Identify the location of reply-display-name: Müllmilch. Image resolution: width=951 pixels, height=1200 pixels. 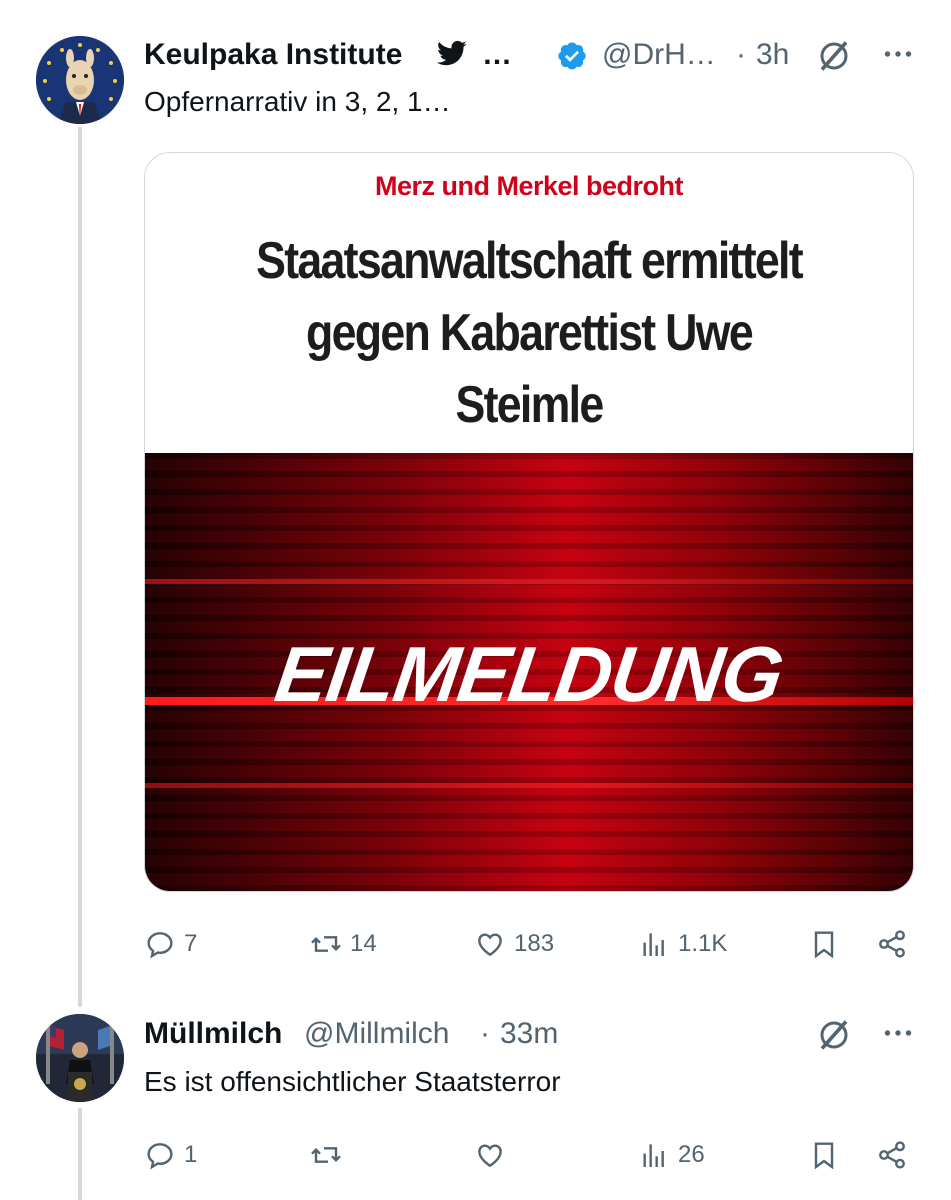
(213, 1034).